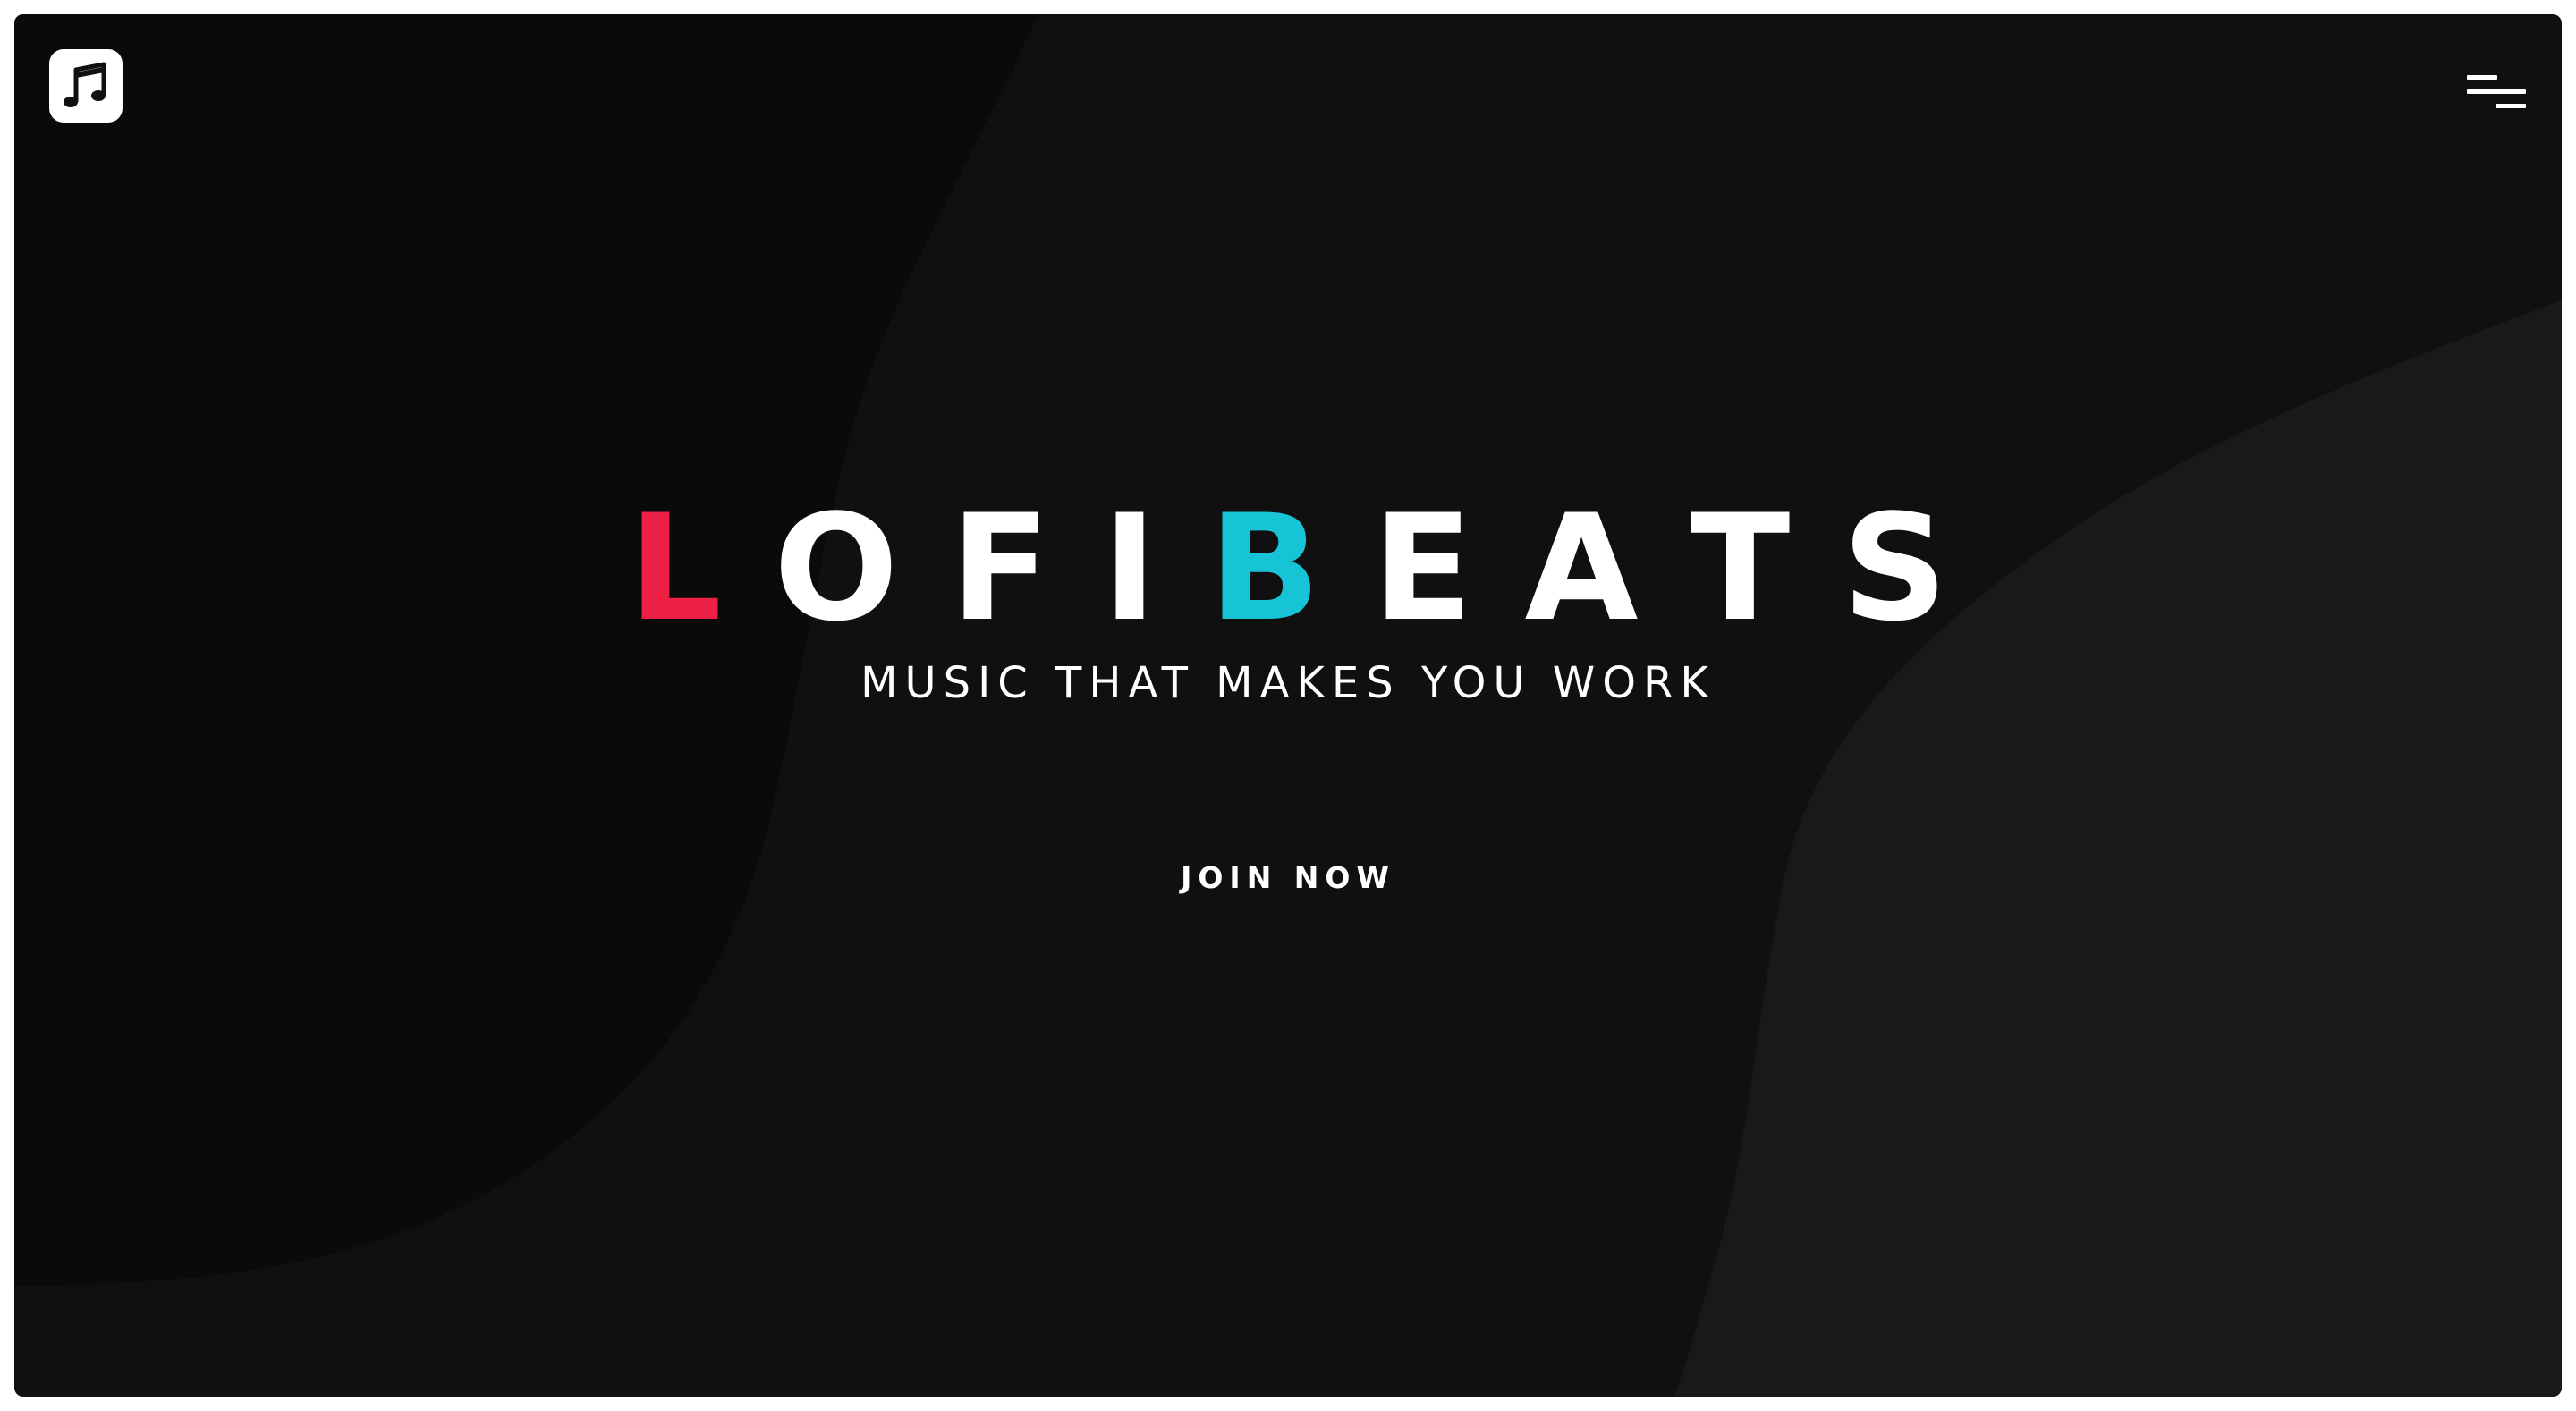 The image size is (2576, 1411). Describe the element at coordinates (1288, 683) in the screenshot. I see `tagline: MUSIC THAT MAKES YOU WORK` at that location.